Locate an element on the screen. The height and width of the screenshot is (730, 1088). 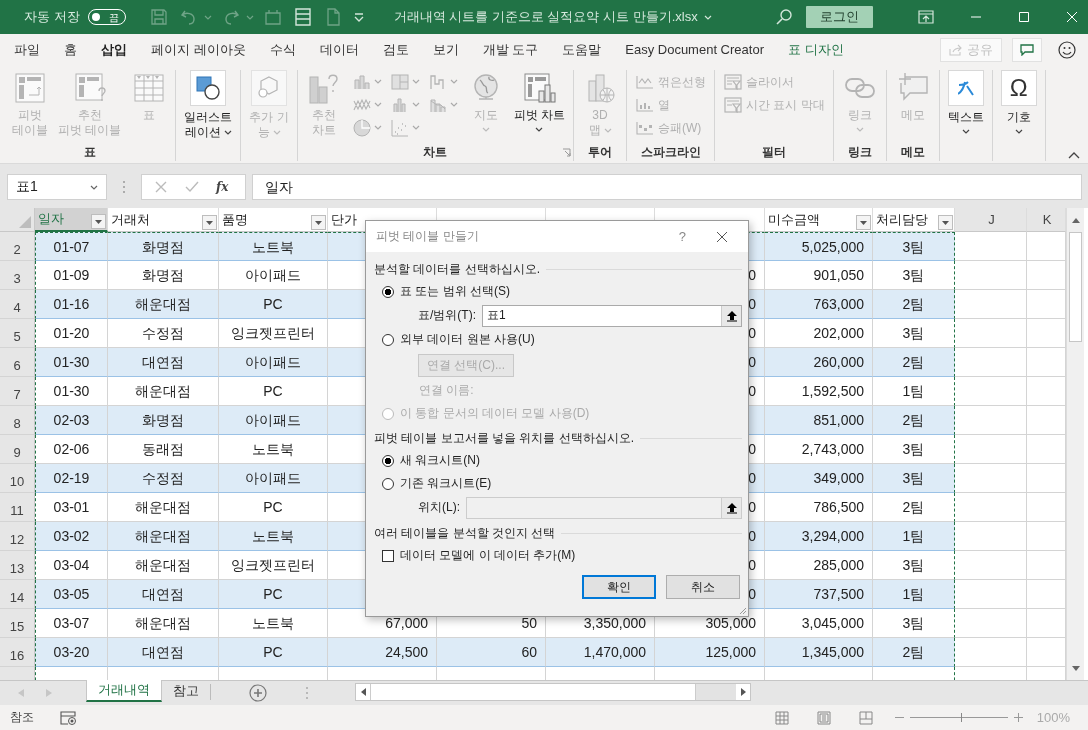
save-icon is located at coordinates (158, 17).